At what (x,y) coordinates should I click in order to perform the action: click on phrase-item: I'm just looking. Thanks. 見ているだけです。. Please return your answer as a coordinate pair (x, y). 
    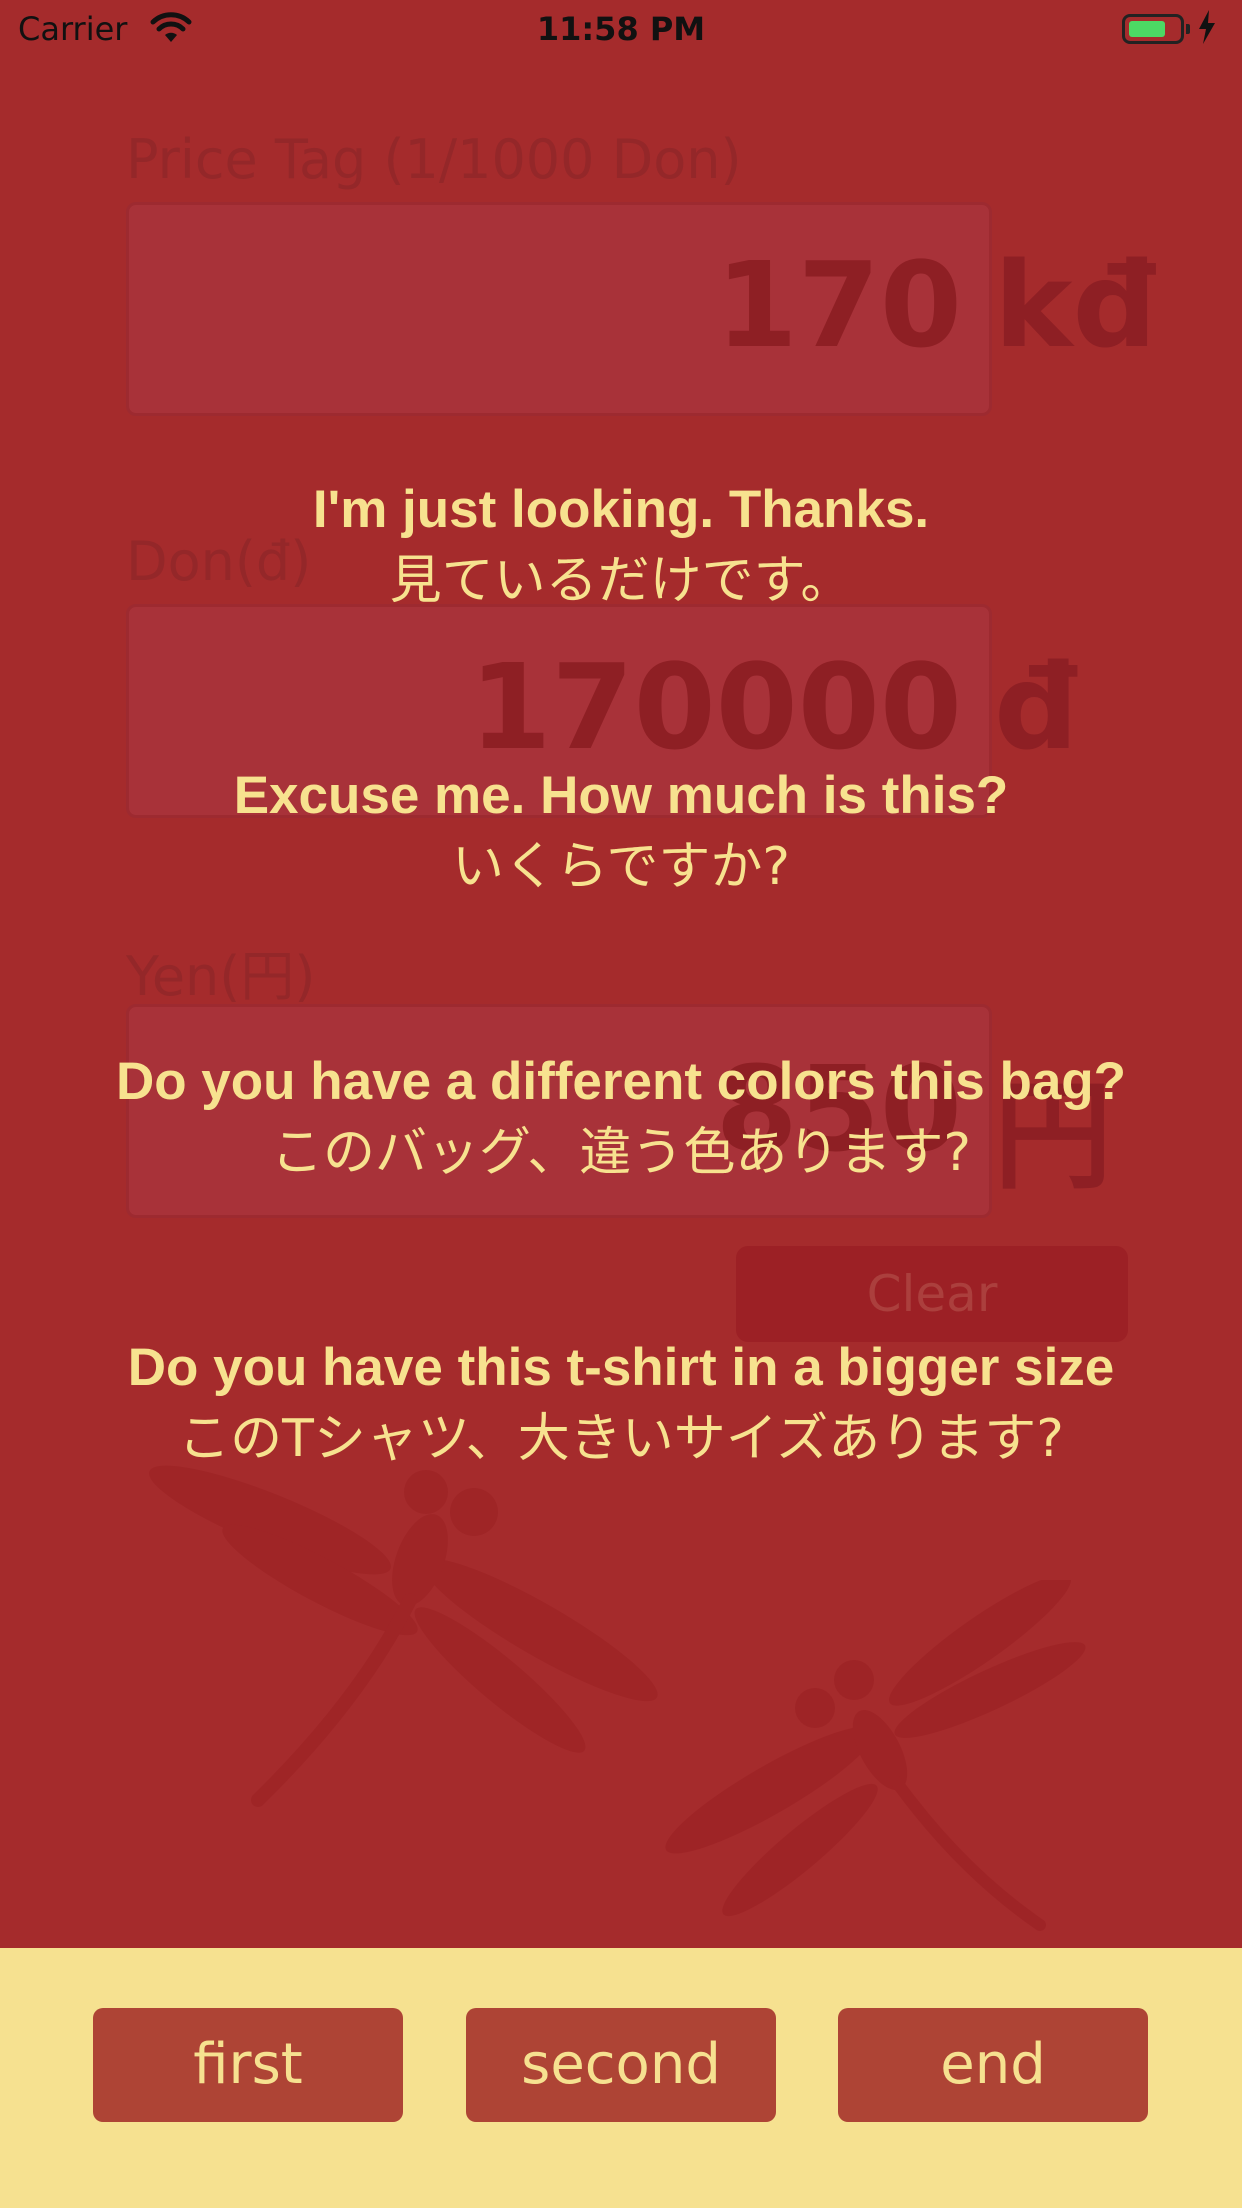
    Looking at the image, I should click on (621, 546).